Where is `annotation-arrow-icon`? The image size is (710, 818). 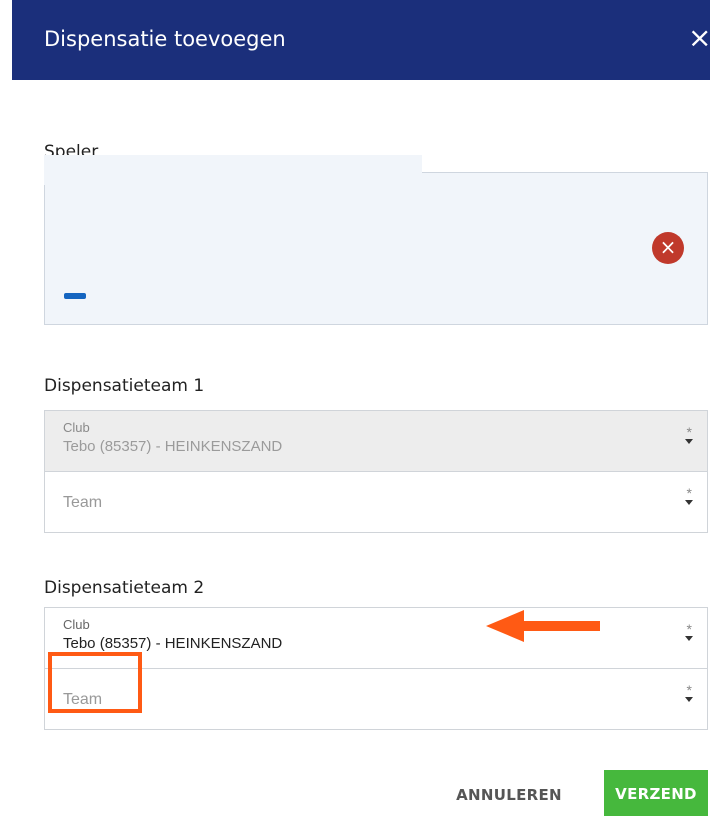 annotation-arrow-icon is located at coordinates (543, 626).